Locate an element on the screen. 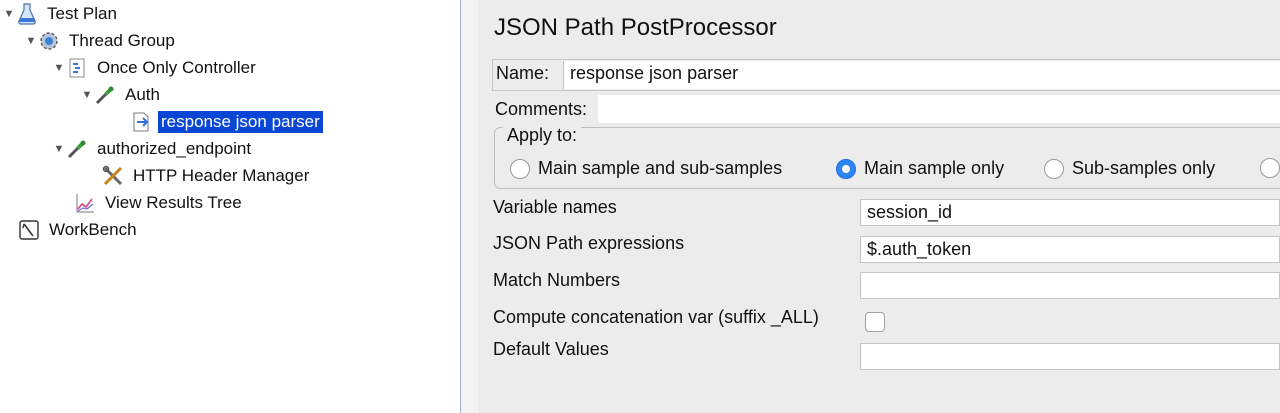 The height and width of the screenshot is (413, 1280). json-path-expressions-input: $.auth_token is located at coordinates (1070, 249).